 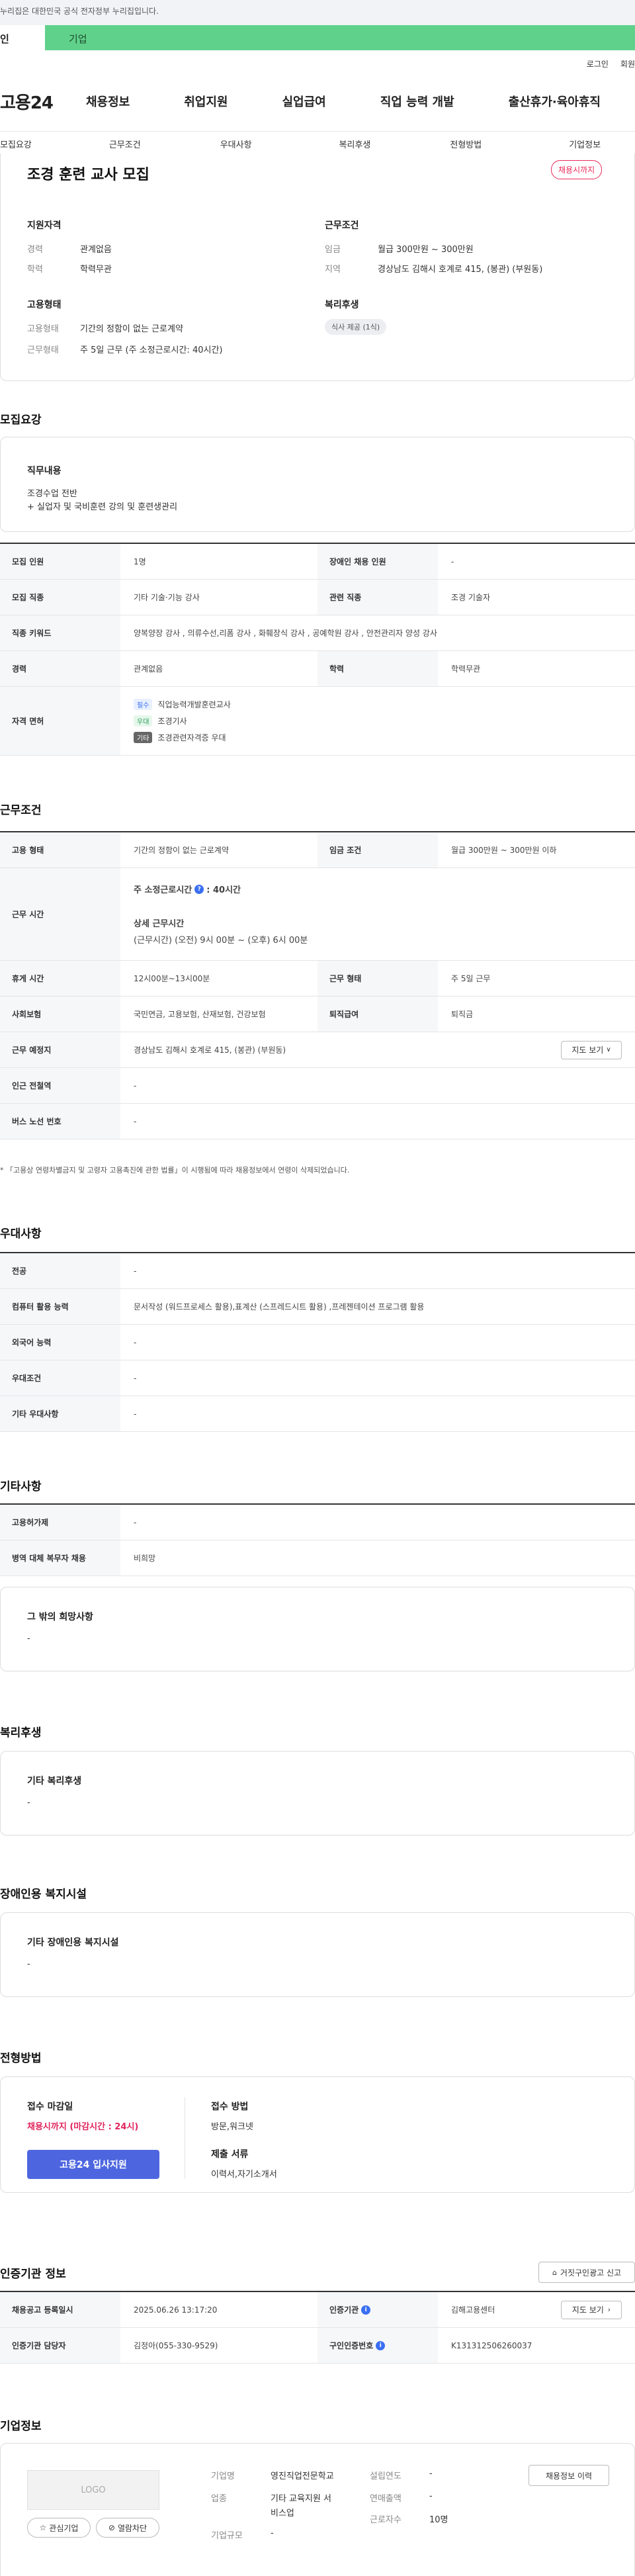 I want to click on apply-button-label: 고용24 입사지원, so click(x=94, y=2165).